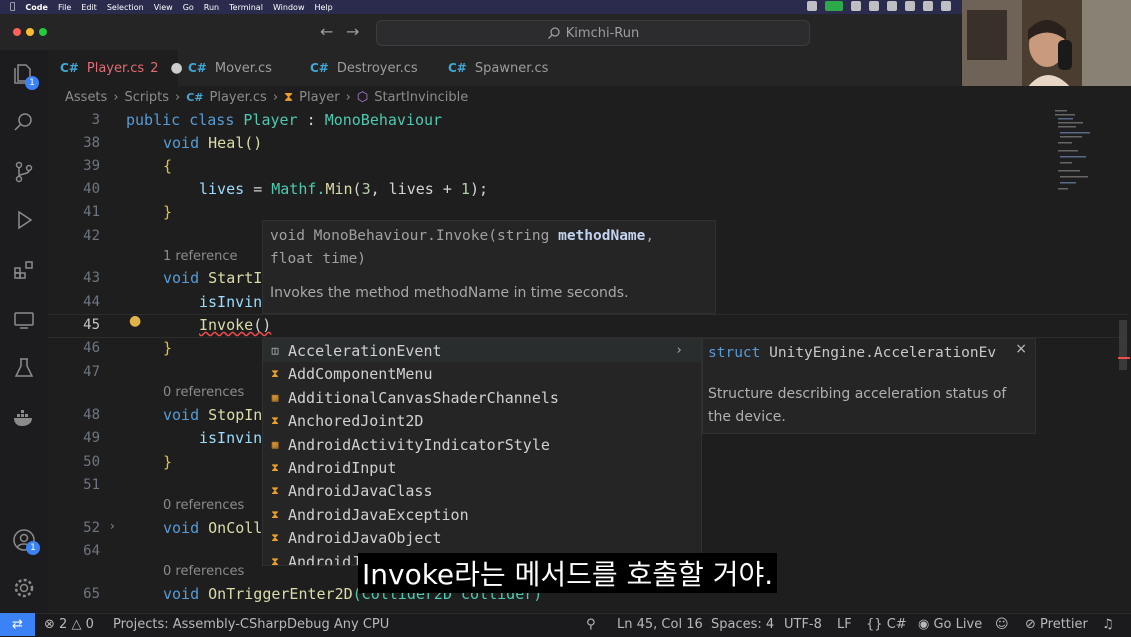  What do you see at coordinates (910, 6) in the screenshot?
I see `volume-icon` at bounding box center [910, 6].